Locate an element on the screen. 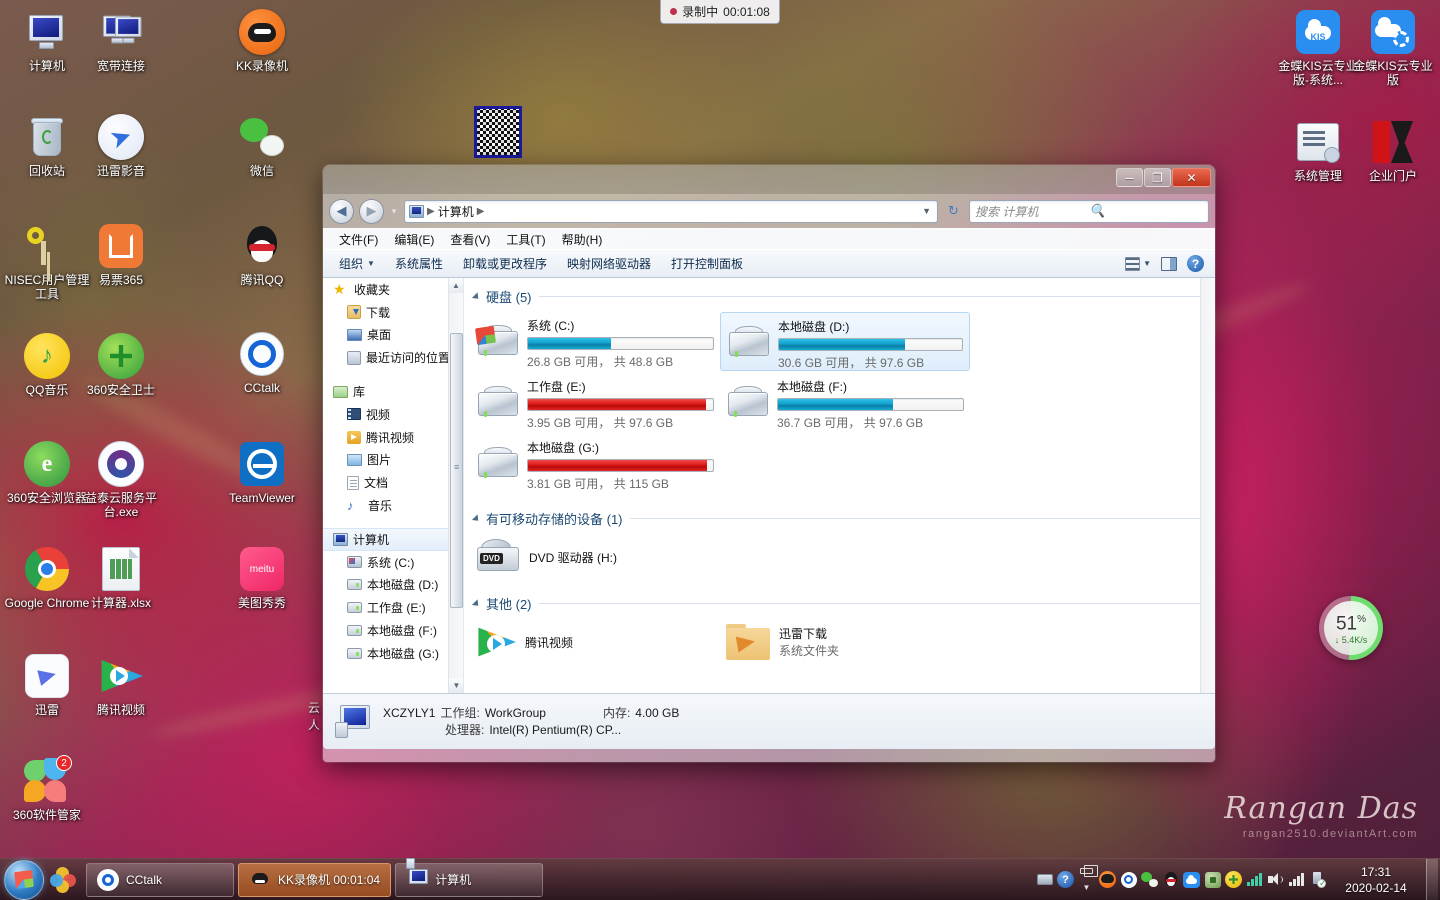 This screenshot has height=900, width=1440. sidebar-item-drive-c: 系统 (C:) is located at coordinates (393, 562).